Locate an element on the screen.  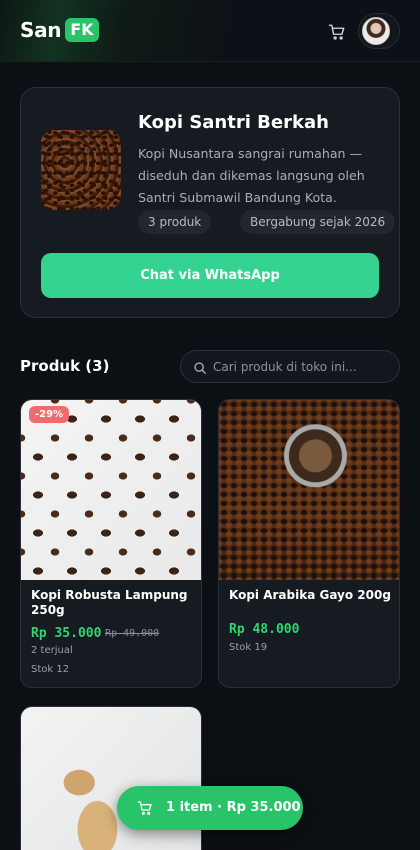
logo-text: San is located at coordinates (41, 30).